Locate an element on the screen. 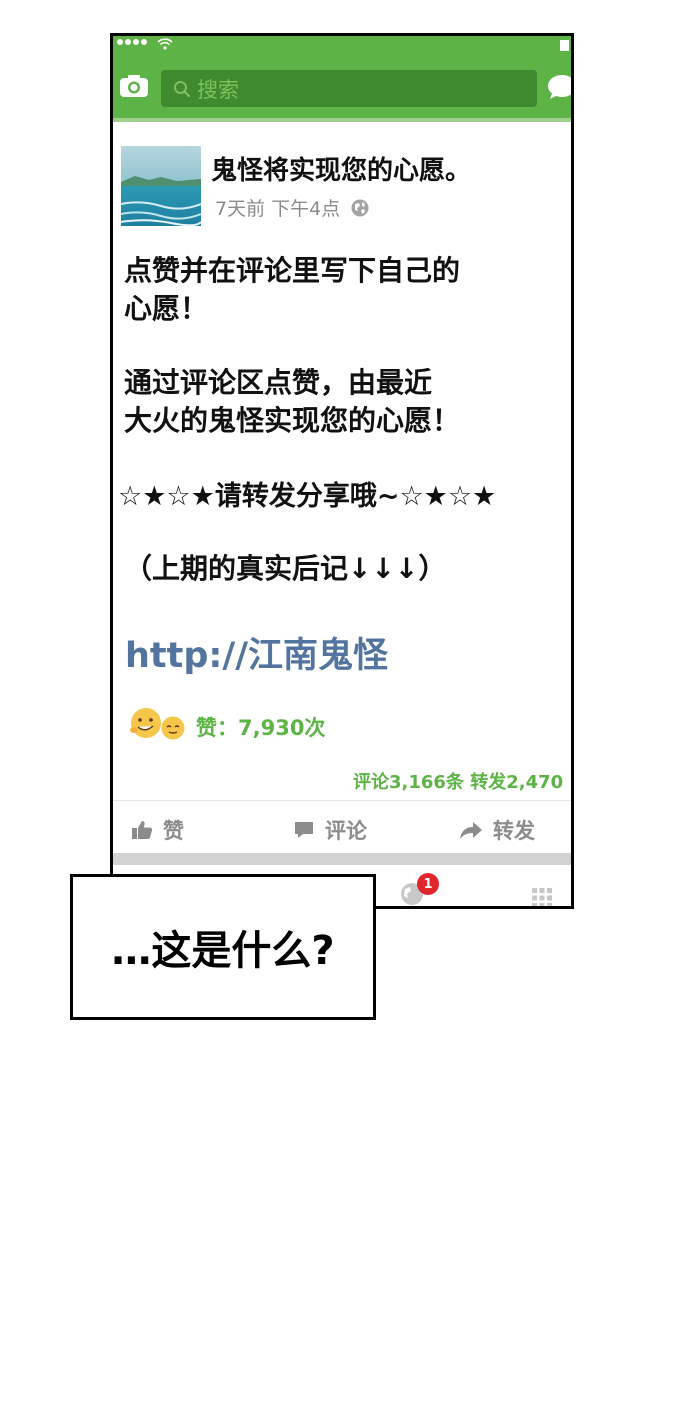 The image size is (690, 1416). like-label: 赞 is located at coordinates (173, 831).